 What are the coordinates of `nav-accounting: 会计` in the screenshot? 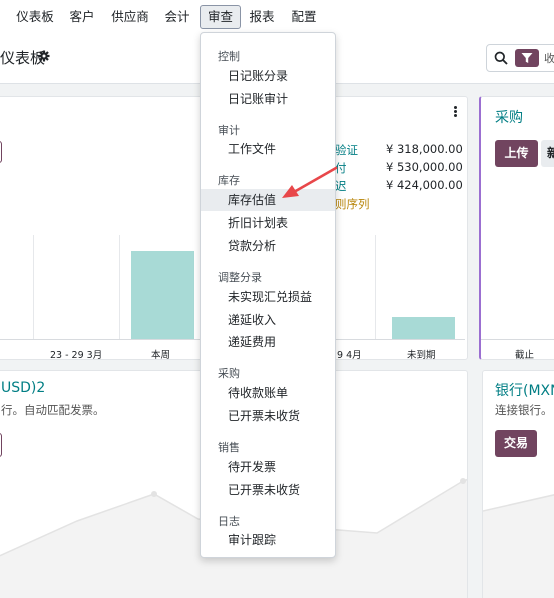 It's located at (177, 17).